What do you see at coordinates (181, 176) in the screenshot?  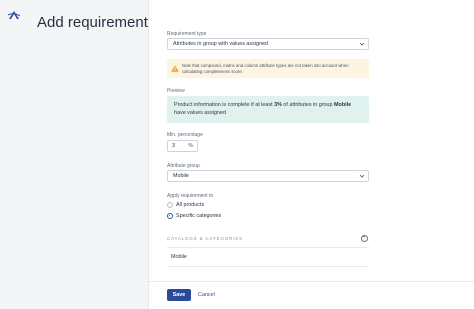 I see `attribute-group-value: Mobile` at bounding box center [181, 176].